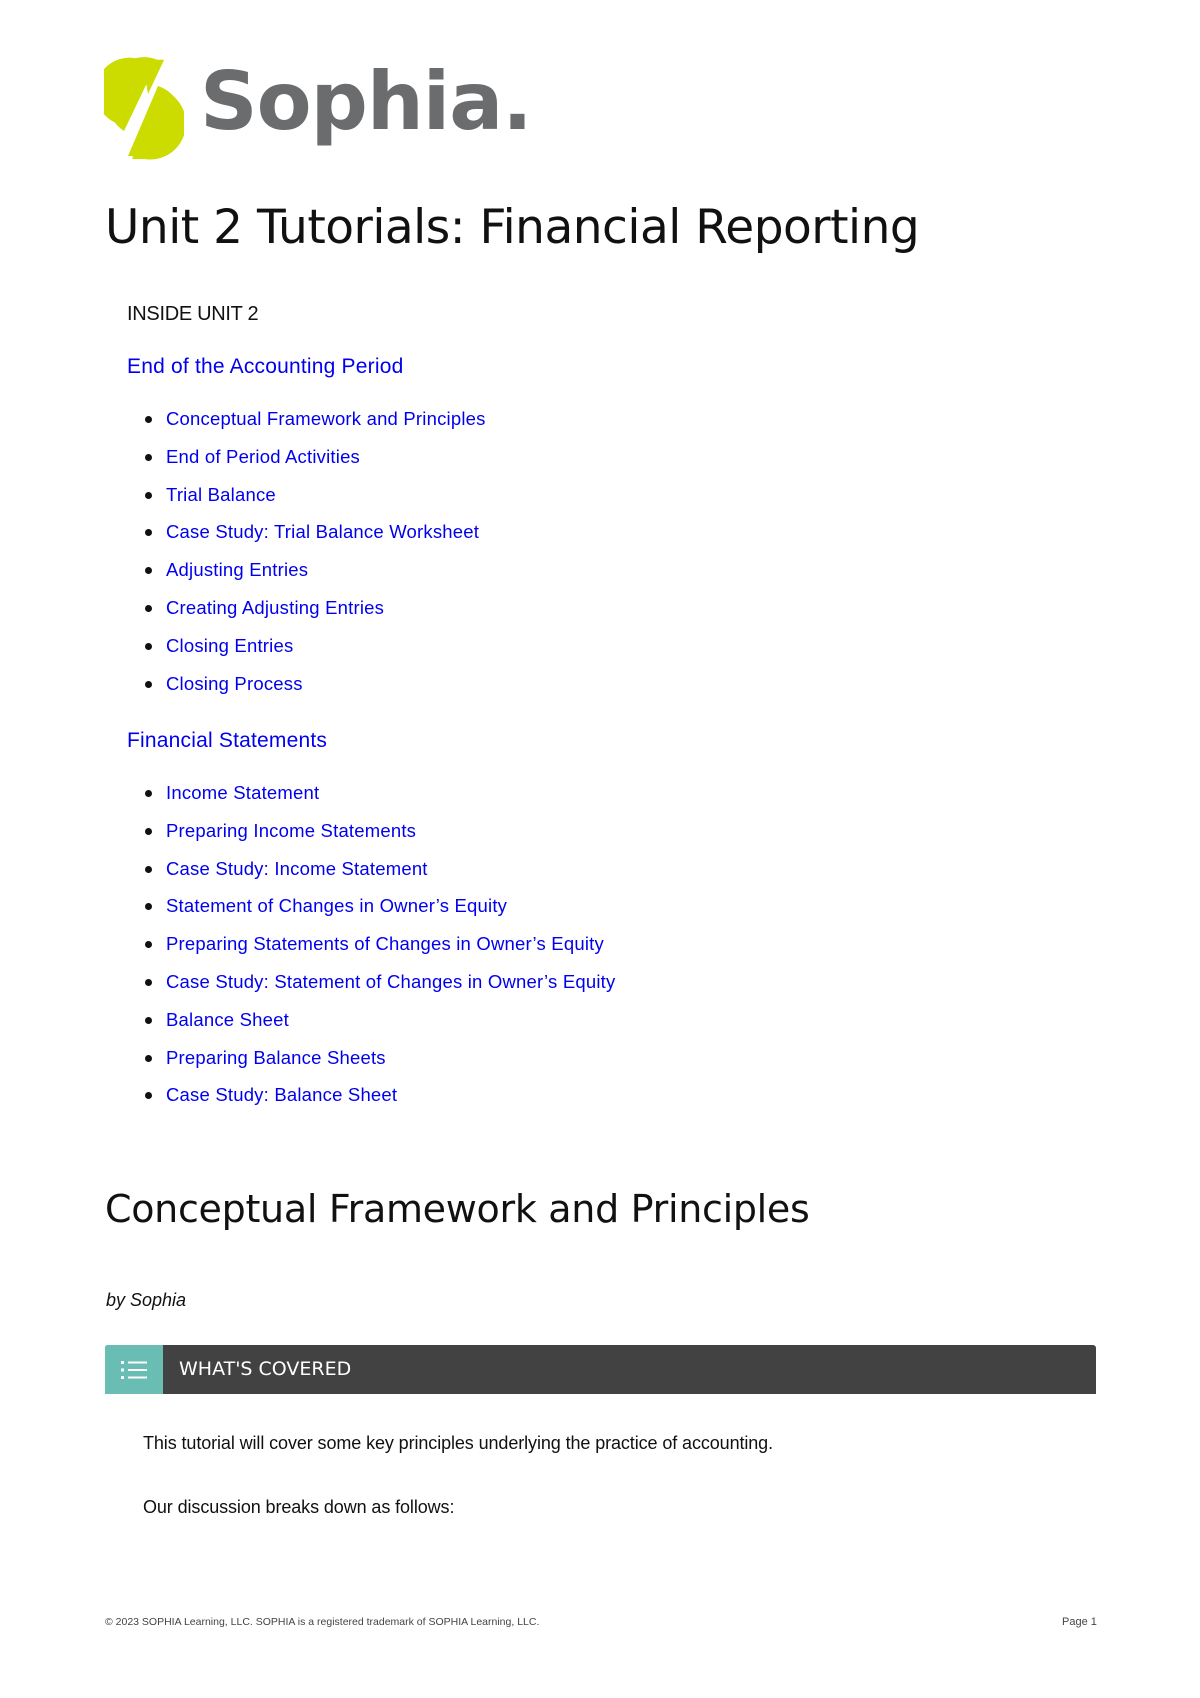 Image resolution: width=1200 pixels, height=1698 pixels. Describe the element at coordinates (265, 1369) in the screenshot. I see `whats-covered-label: WHAT'S COVERED` at that location.